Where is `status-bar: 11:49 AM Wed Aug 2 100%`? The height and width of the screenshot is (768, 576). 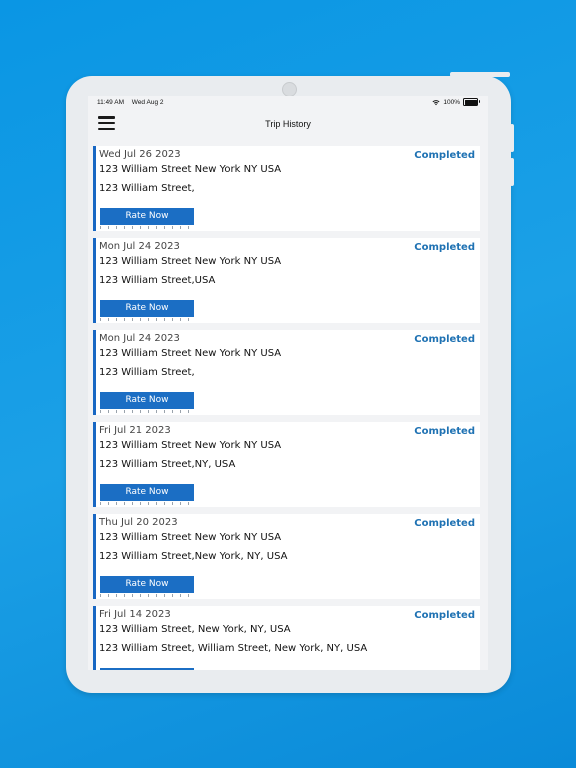 status-bar: 11:49 AM Wed Aug 2 100% is located at coordinates (288, 103).